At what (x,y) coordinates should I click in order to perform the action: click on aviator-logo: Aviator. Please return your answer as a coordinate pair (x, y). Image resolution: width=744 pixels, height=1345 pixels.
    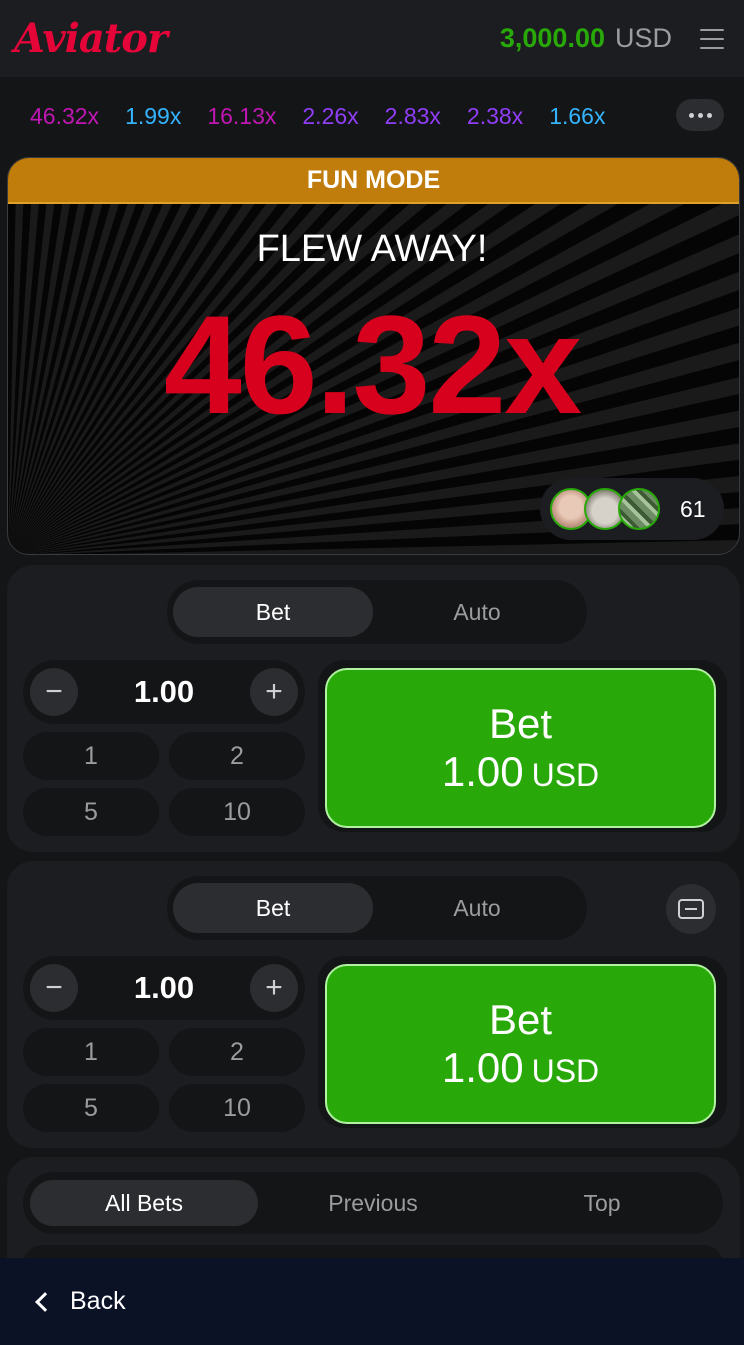
    Looking at the image, I should click on (91, 38).